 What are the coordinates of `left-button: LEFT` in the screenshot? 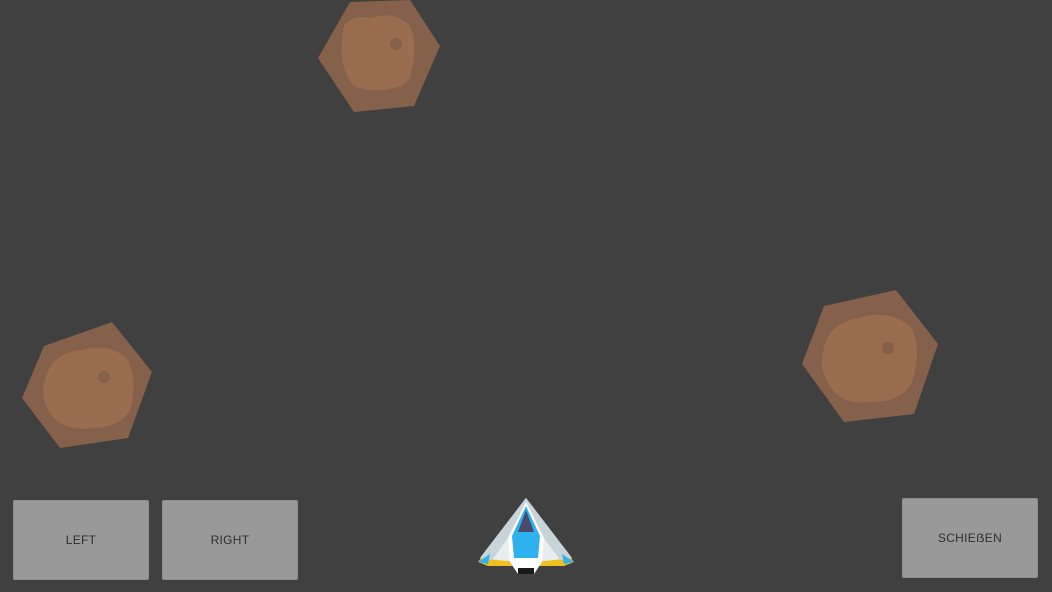 It's located at (81, 540).